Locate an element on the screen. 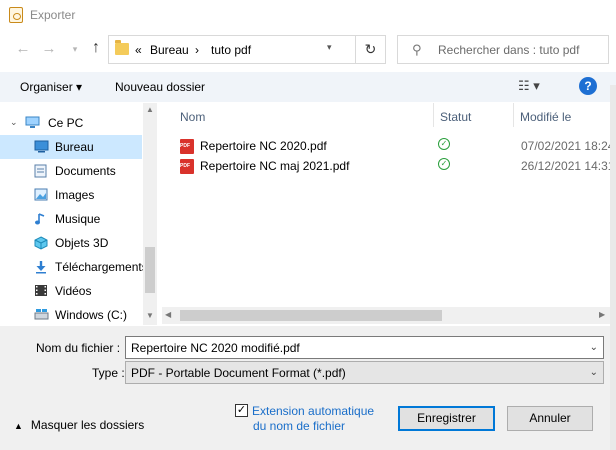 This screenshot has width=616, height=450. file-list-horizontal-scrollbar: ◀ ▶ is located at coordinates (389, 315).